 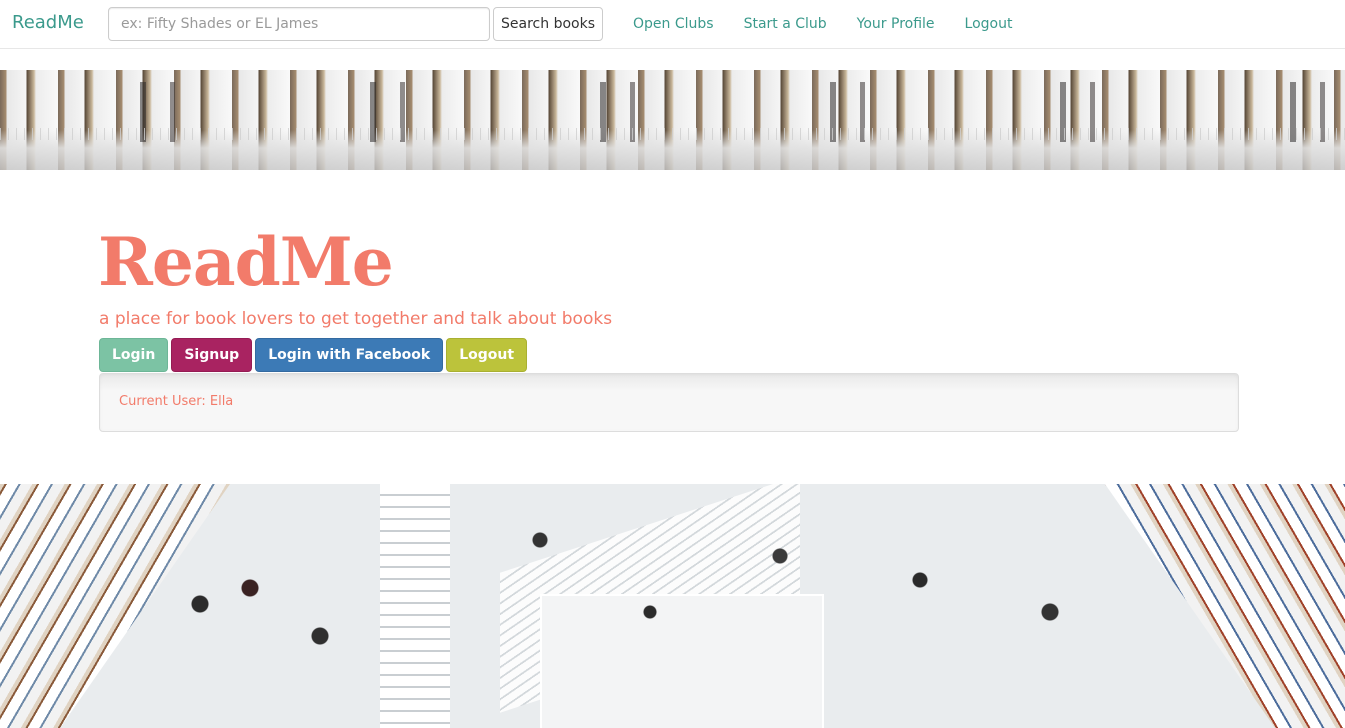 What do you see at coordinates (487, 355) in the screenshot?
I see `logout-button: Logout` at bounding box center [487, 355].